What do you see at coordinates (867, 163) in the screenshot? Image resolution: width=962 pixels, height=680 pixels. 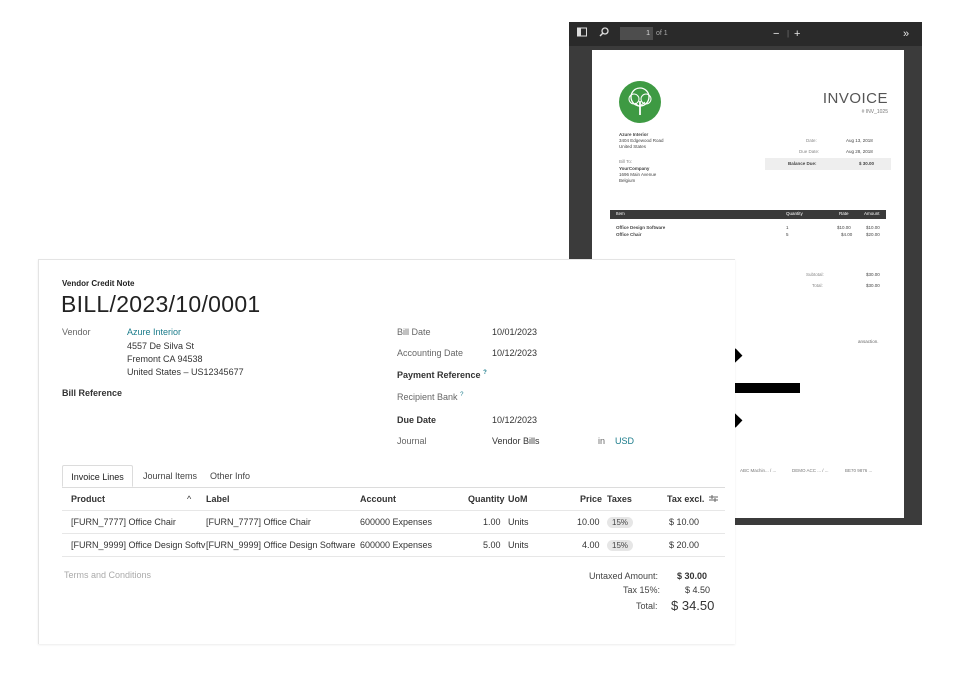 I see `balance-due-value: $ 30.00` at bounding box center [867, 163].